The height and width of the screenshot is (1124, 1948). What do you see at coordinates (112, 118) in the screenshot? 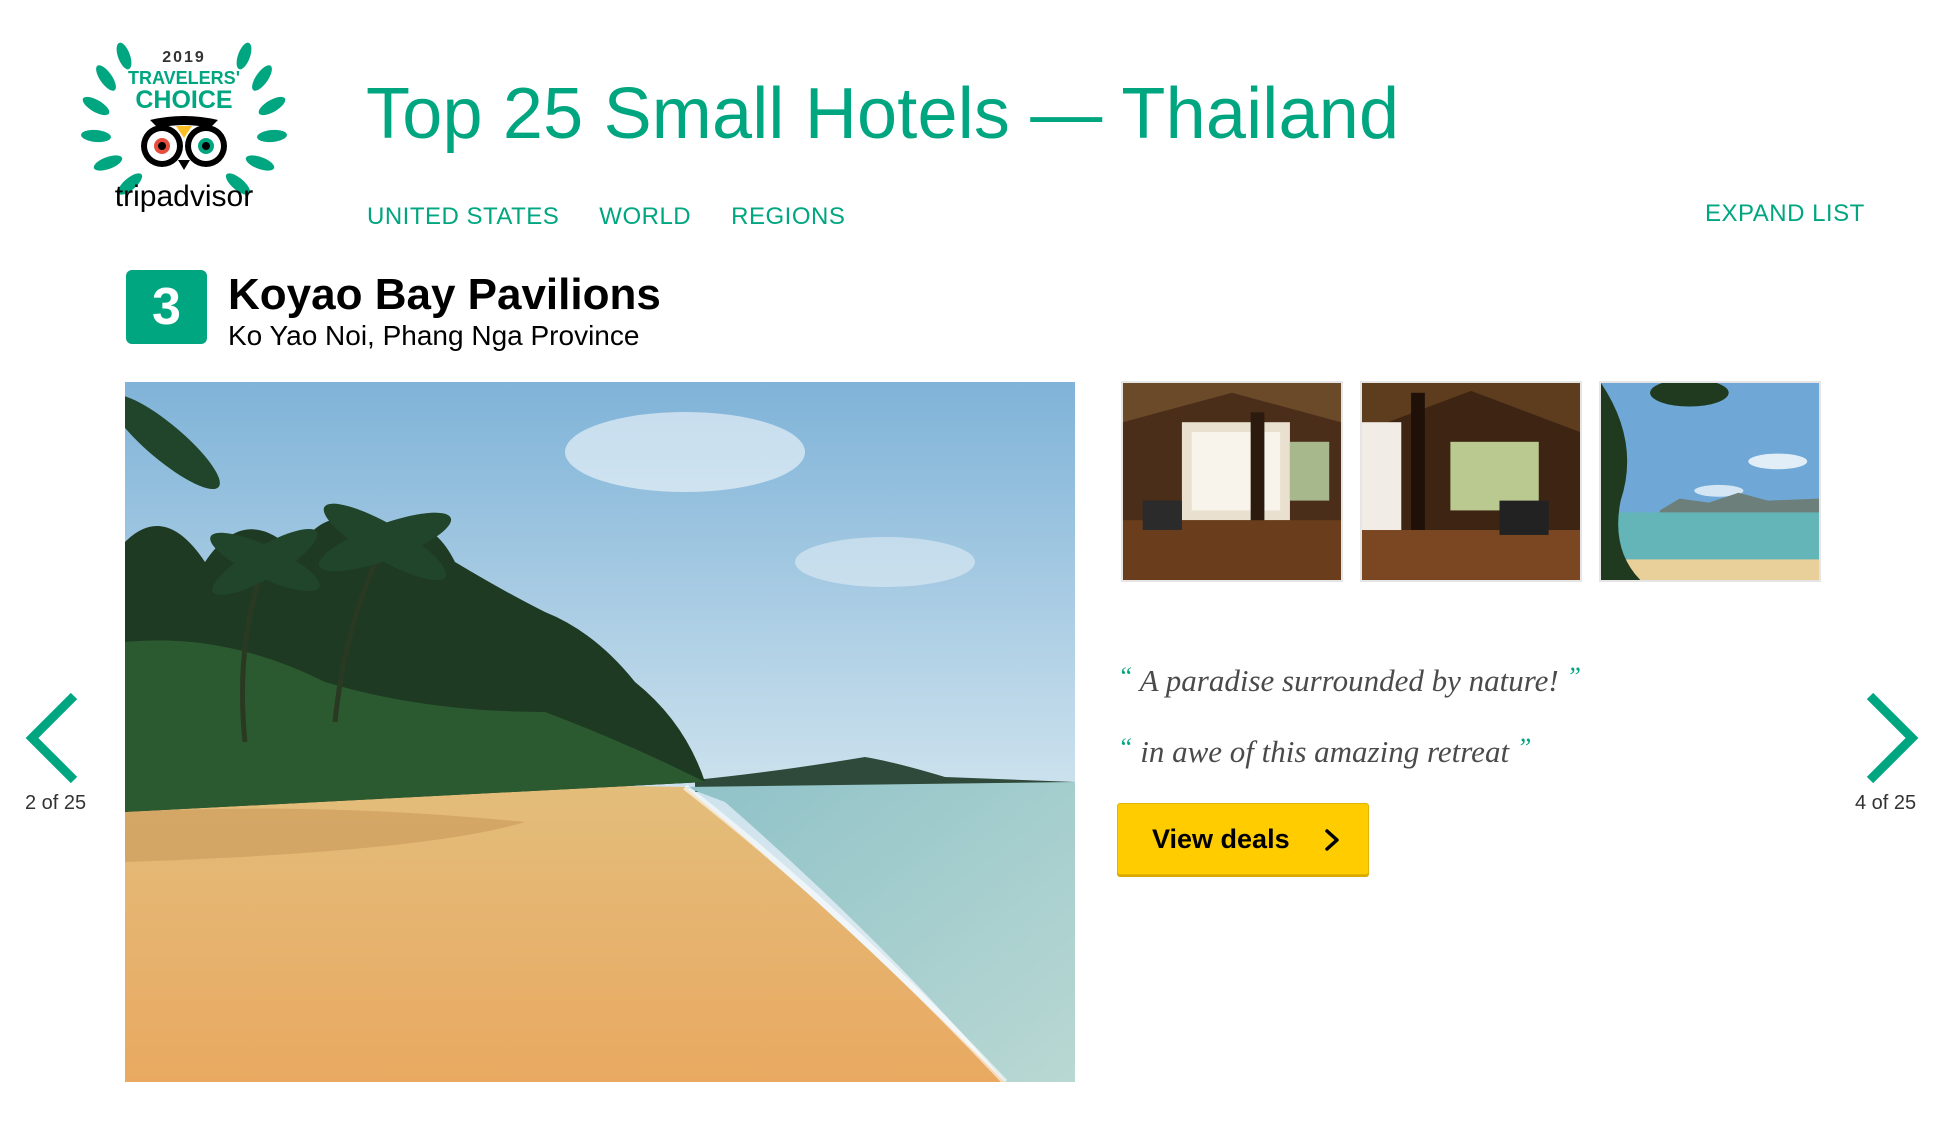
I see `laurel-left-icon` at bounding box center [112, 118].